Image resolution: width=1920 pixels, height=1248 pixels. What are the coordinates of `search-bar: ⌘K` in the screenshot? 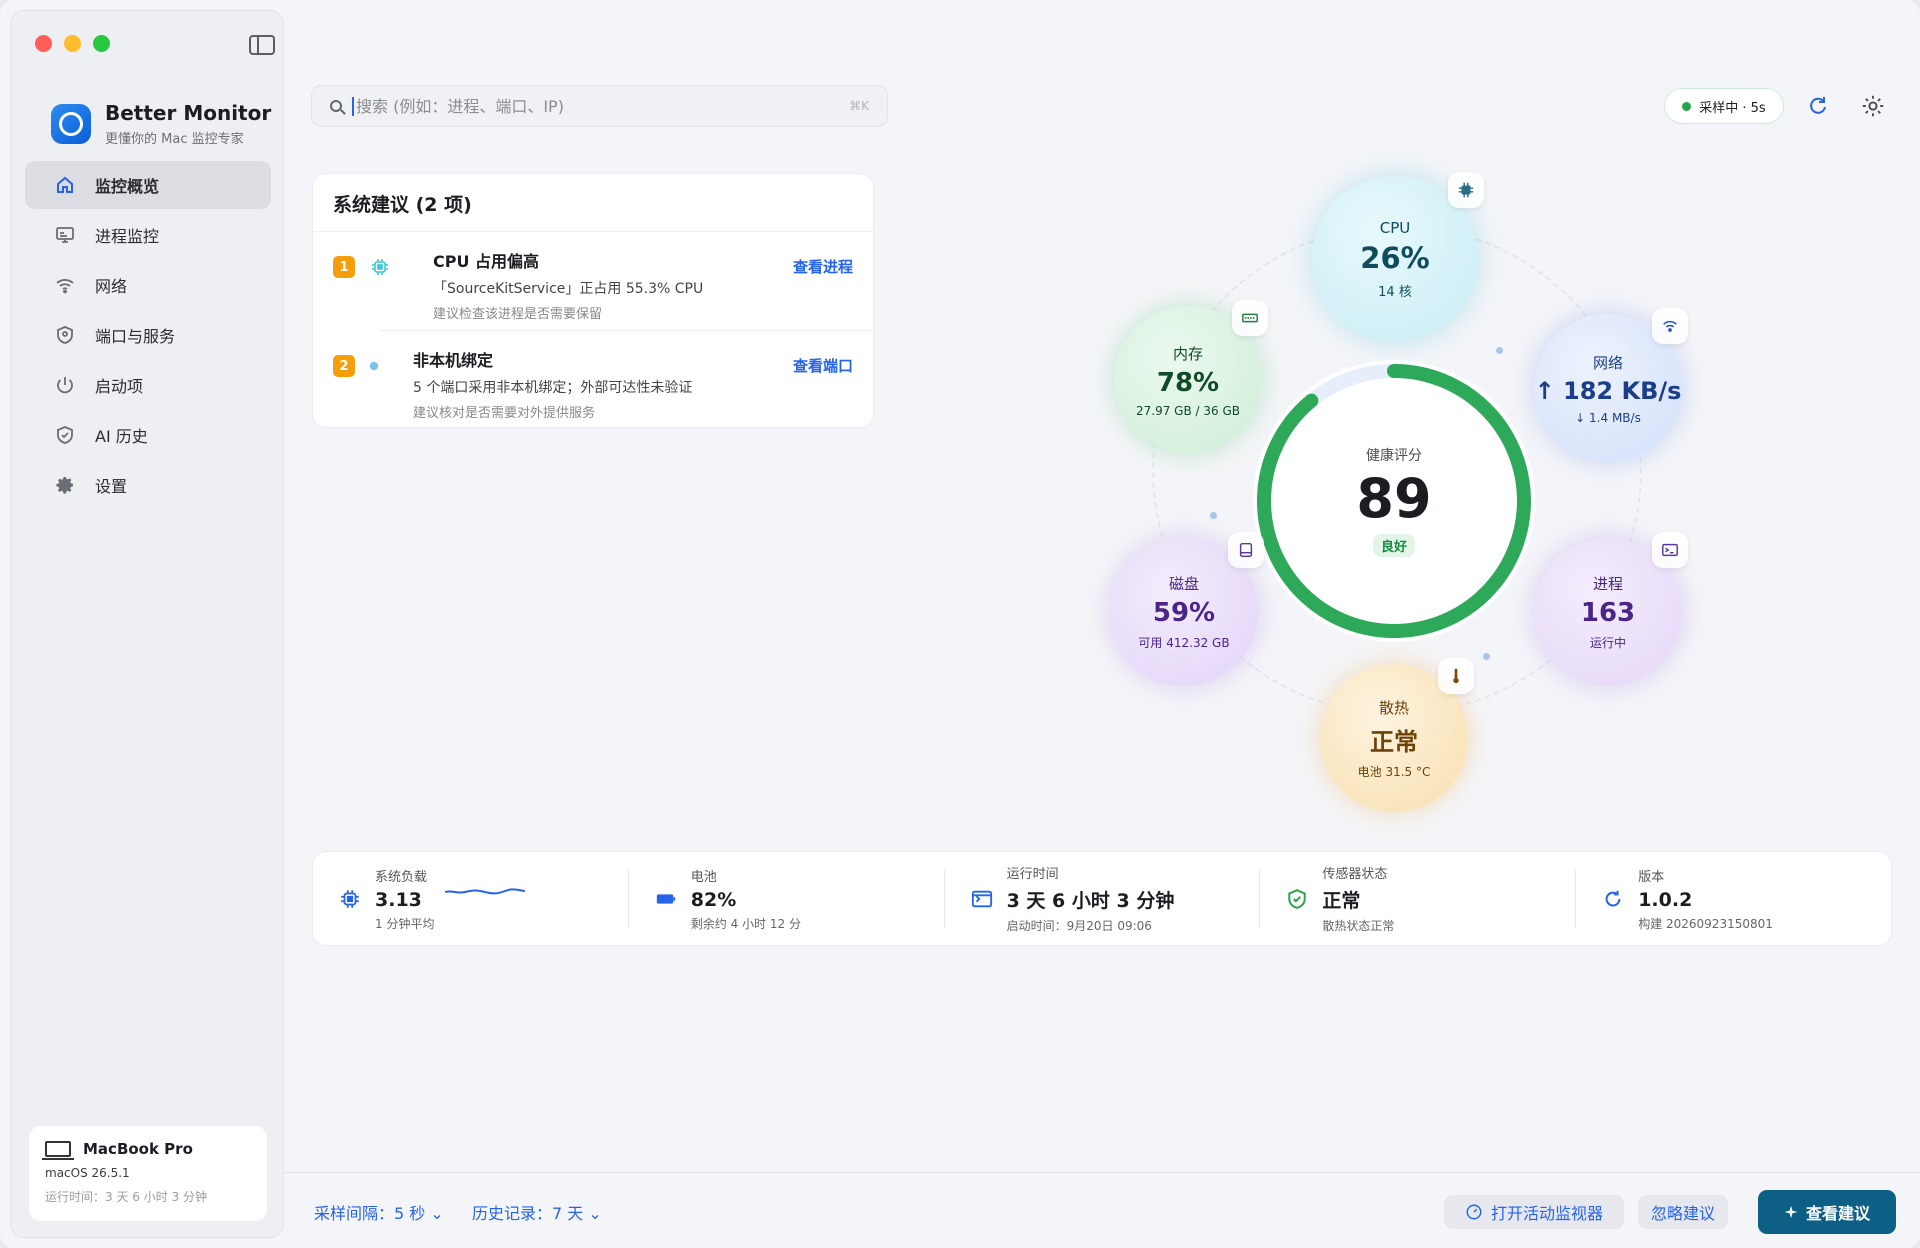 It's located at (599, 106).